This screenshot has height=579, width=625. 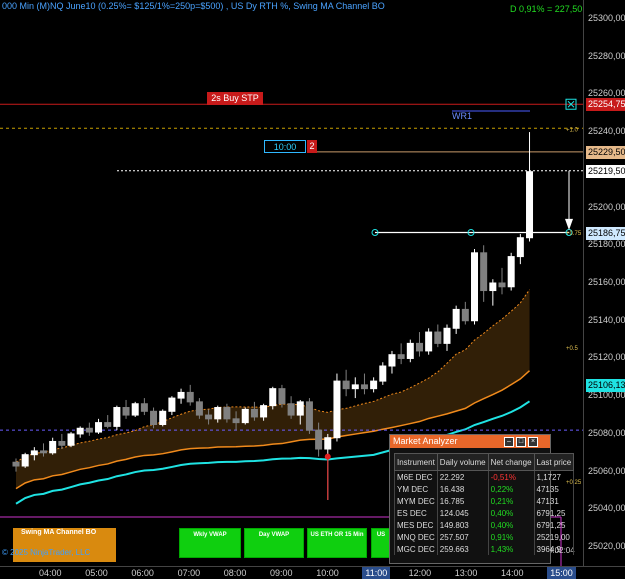 I want to click on cell-inst: MGC DEC, so click(x=416, y=549).